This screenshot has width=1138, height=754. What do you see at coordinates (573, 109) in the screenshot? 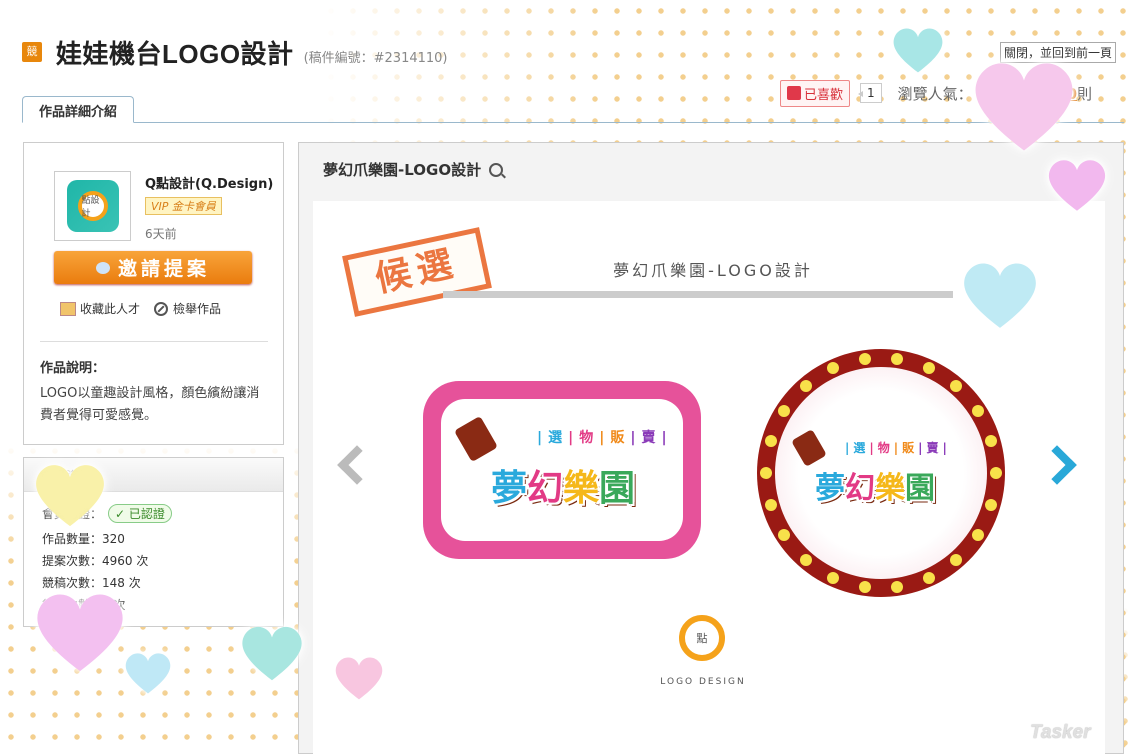
I see `tab-bar: 作品詳細介紹` at bounding box center [573, 109].